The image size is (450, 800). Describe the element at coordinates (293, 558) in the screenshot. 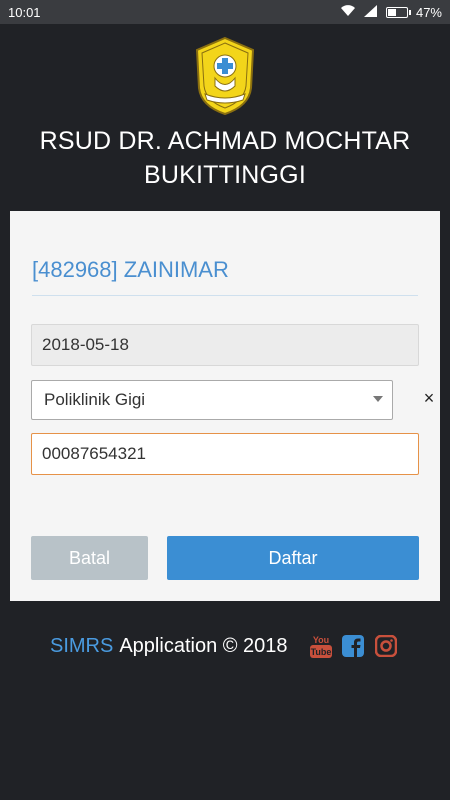

I see `register-button: Daftar` at that location.